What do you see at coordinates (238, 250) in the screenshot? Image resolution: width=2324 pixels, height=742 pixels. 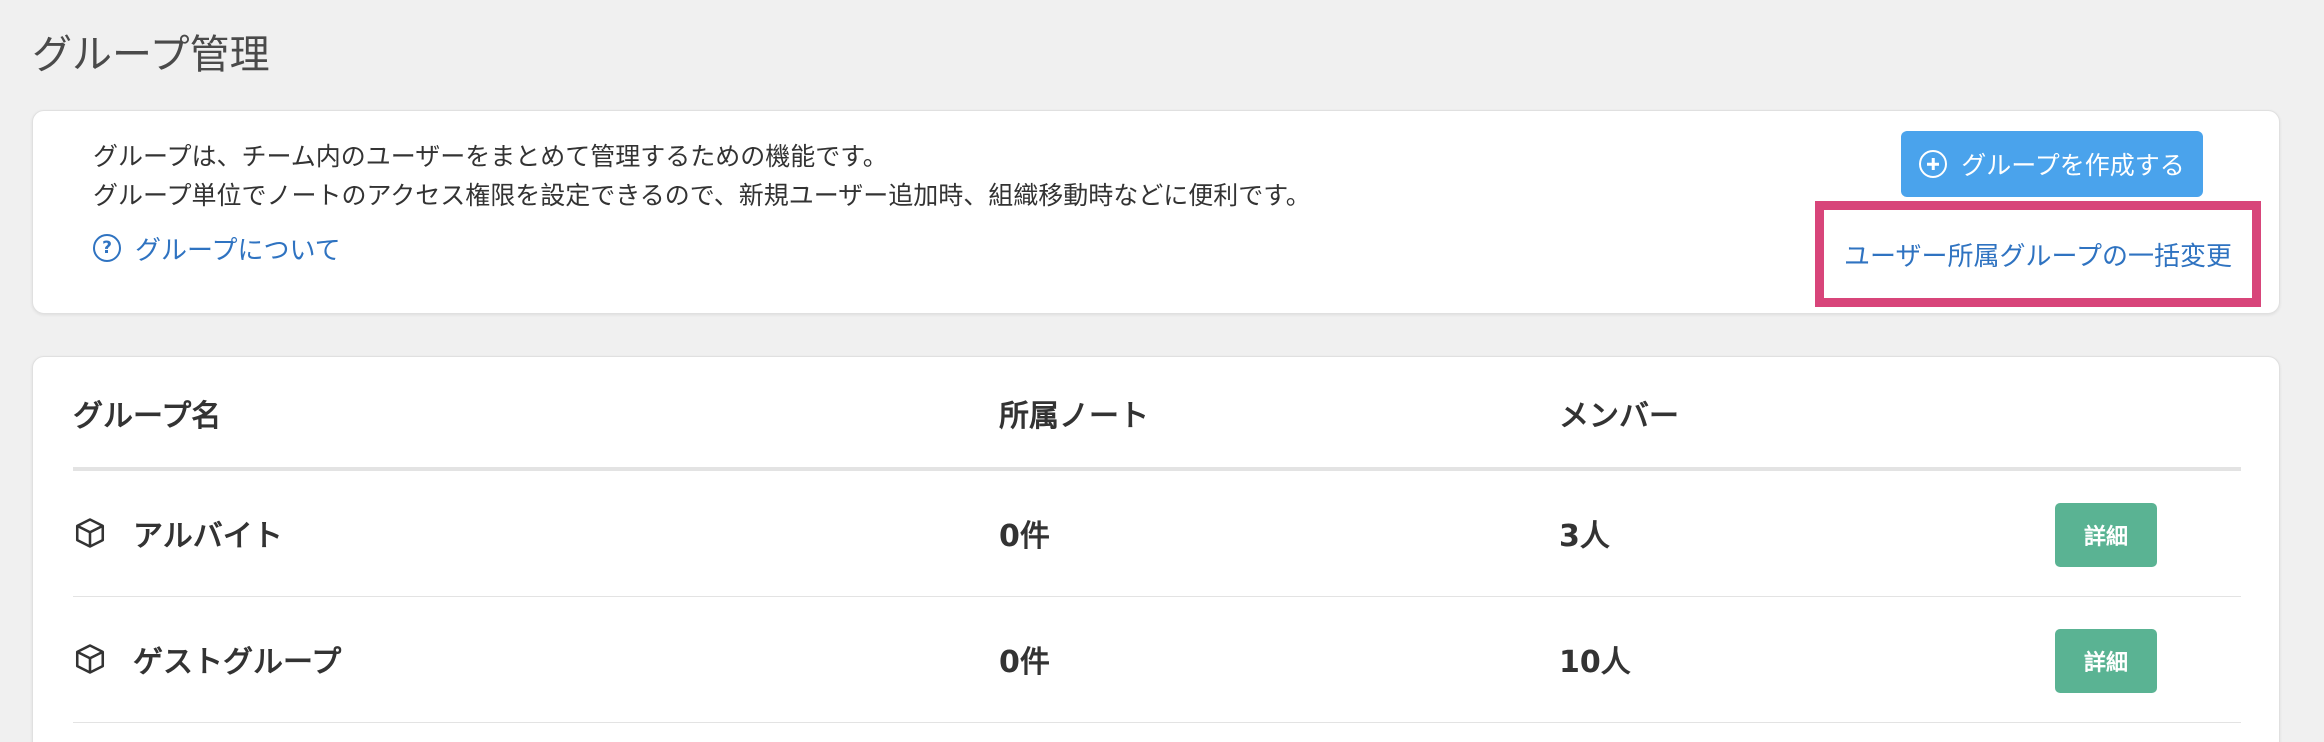 I see `about-groups-label: グループについて` at bounding box center [238, 250].